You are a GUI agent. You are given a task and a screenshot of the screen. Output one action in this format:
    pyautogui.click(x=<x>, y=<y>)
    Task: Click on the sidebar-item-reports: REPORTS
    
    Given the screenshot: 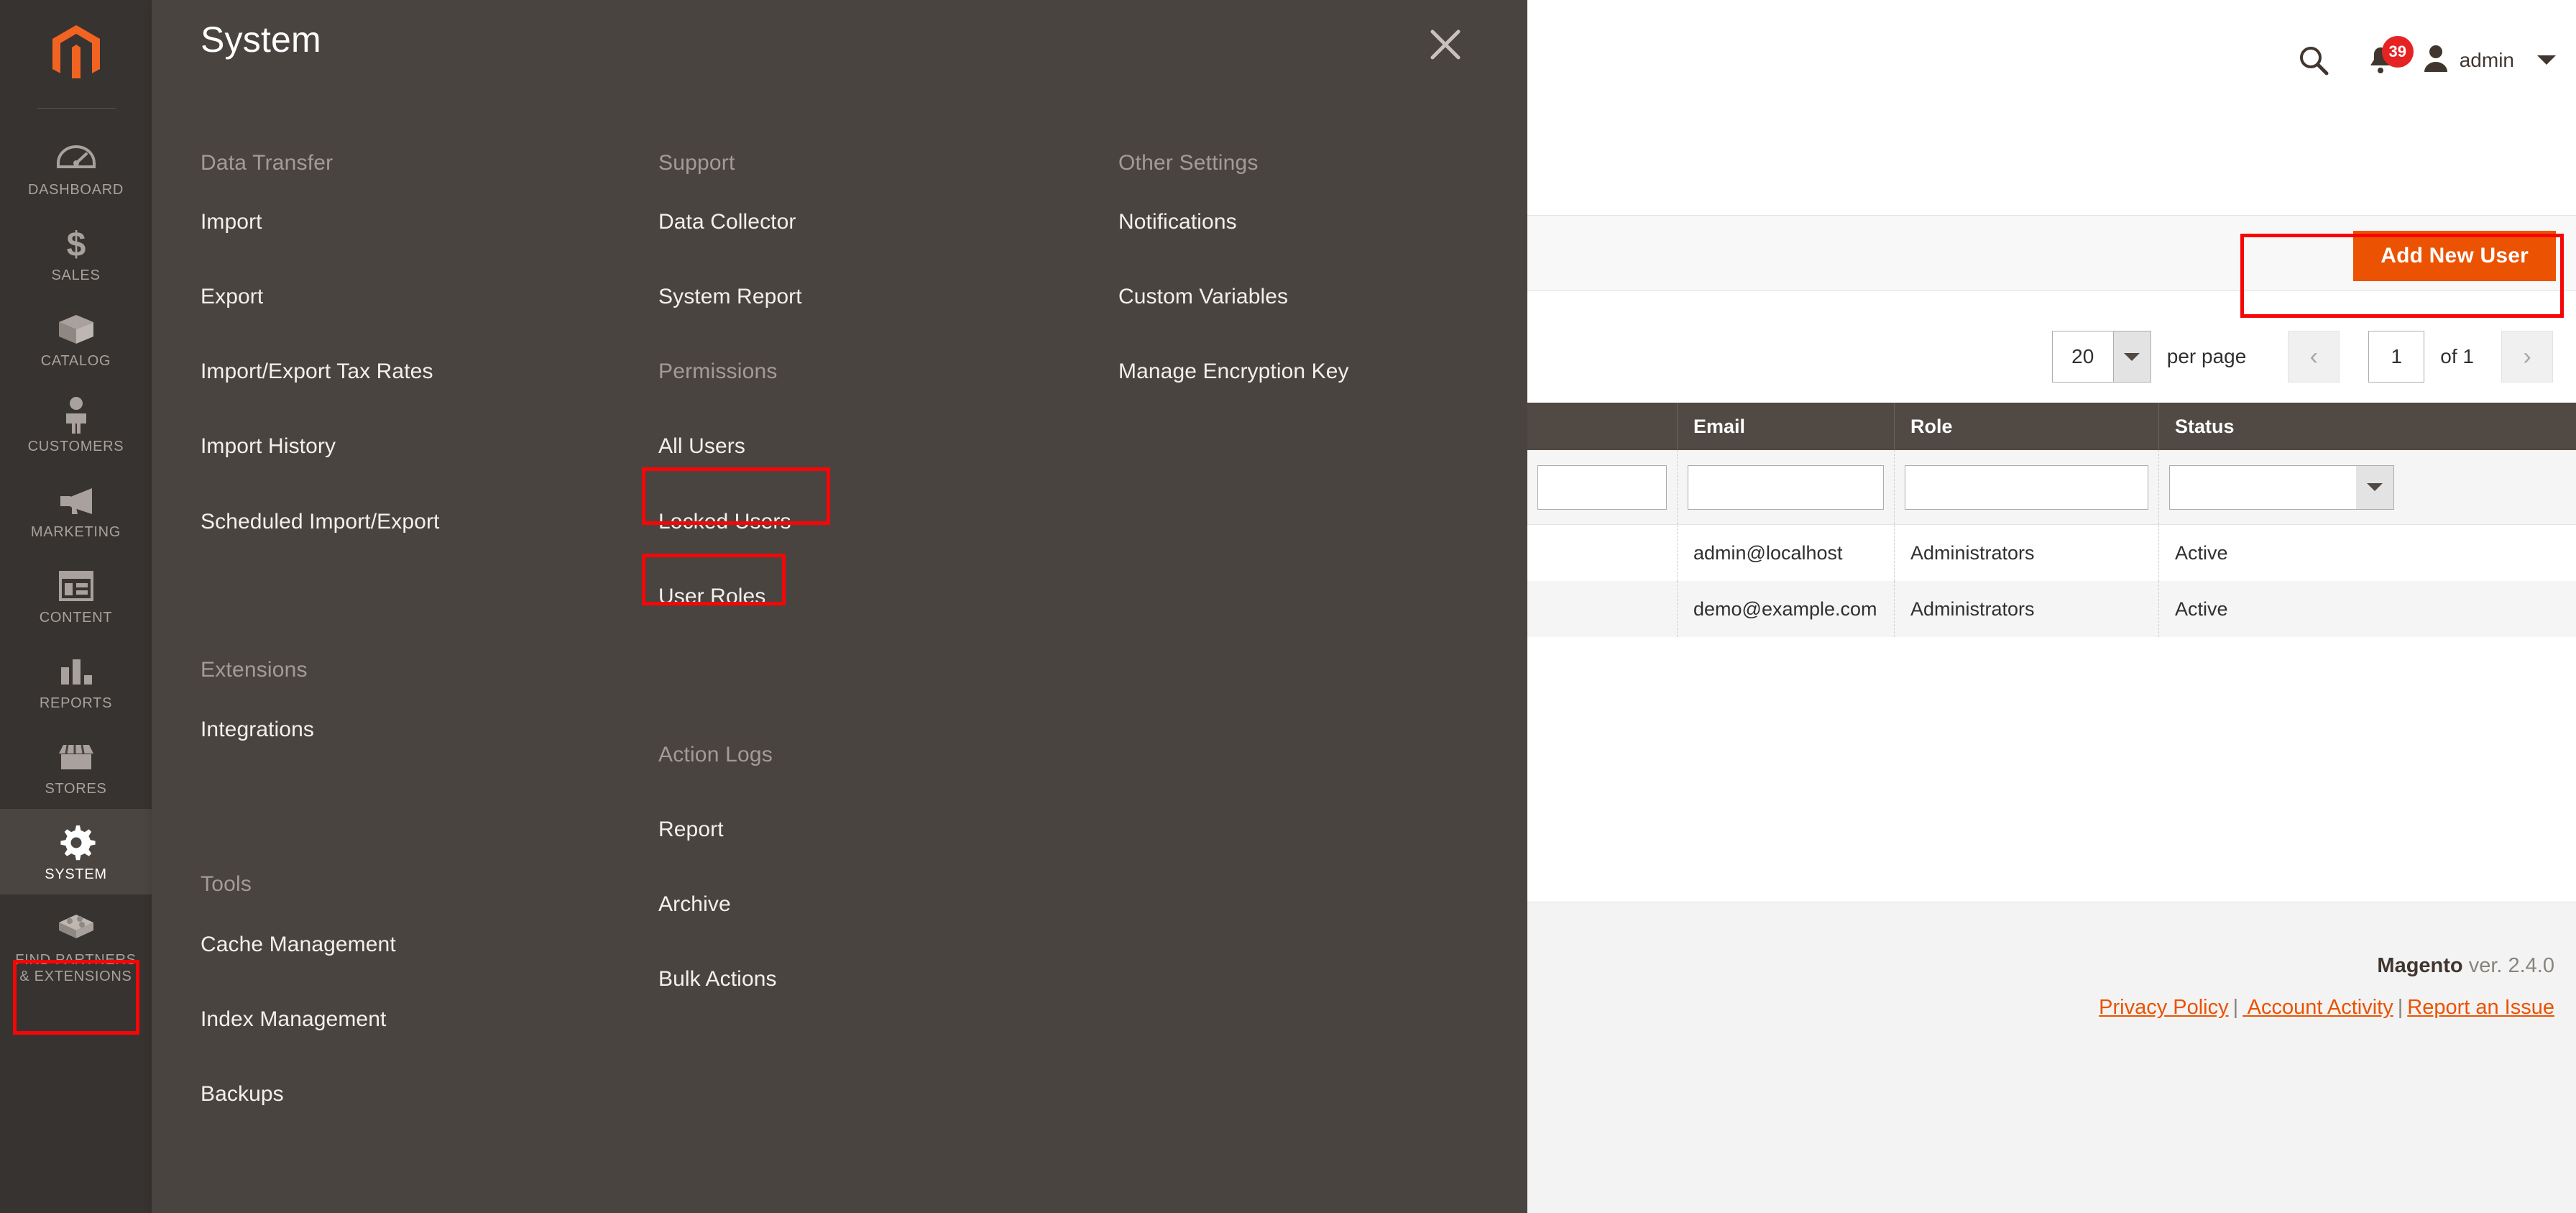 What is the action you would take?
    pyautogui.click(x=76, y=680)
    